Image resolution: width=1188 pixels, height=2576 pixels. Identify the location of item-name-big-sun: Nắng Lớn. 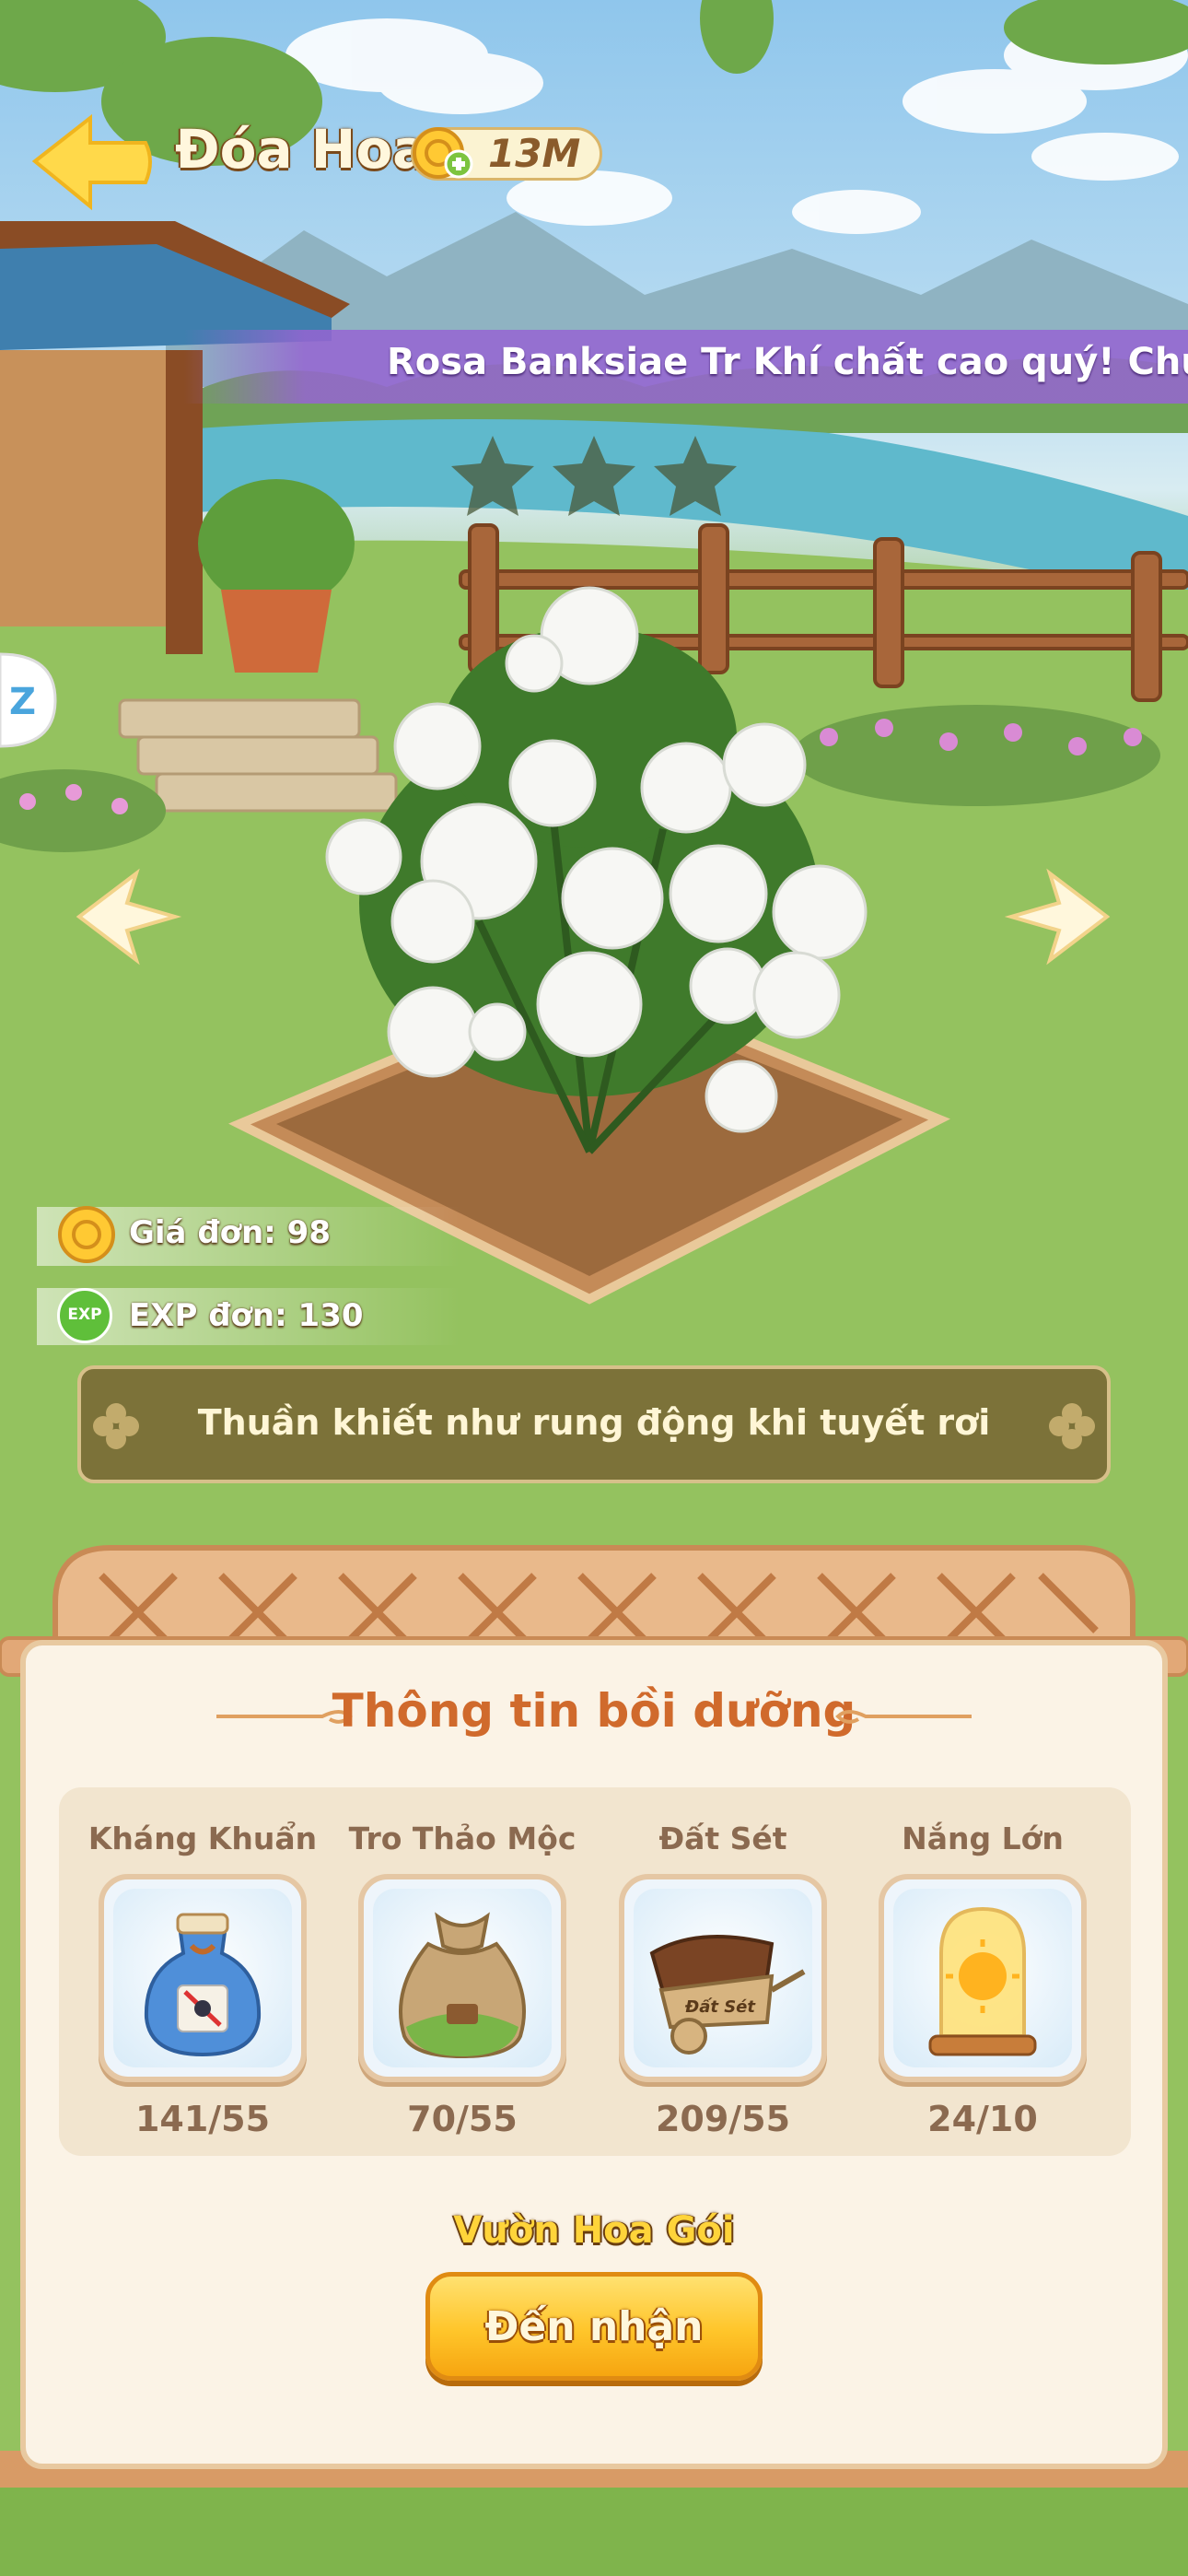
(983, 1838).